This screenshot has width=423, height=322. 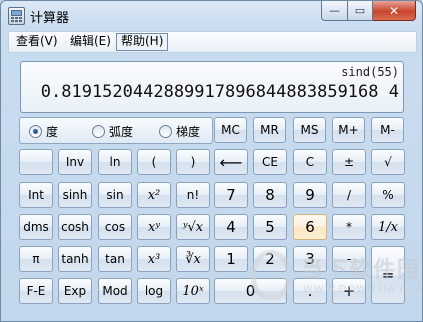 What do you see at coordinates (75, 162) in the screenshot?
I see `inverse-button: Inv` at bounding box center [75, 162].